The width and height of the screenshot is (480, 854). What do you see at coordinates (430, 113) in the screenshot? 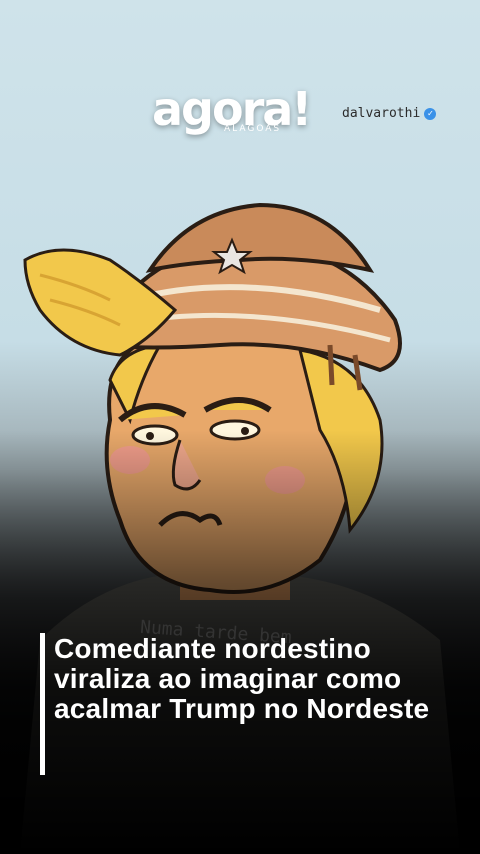
I see `verified-check-icon: ✓` at bounding box center [430, 113].